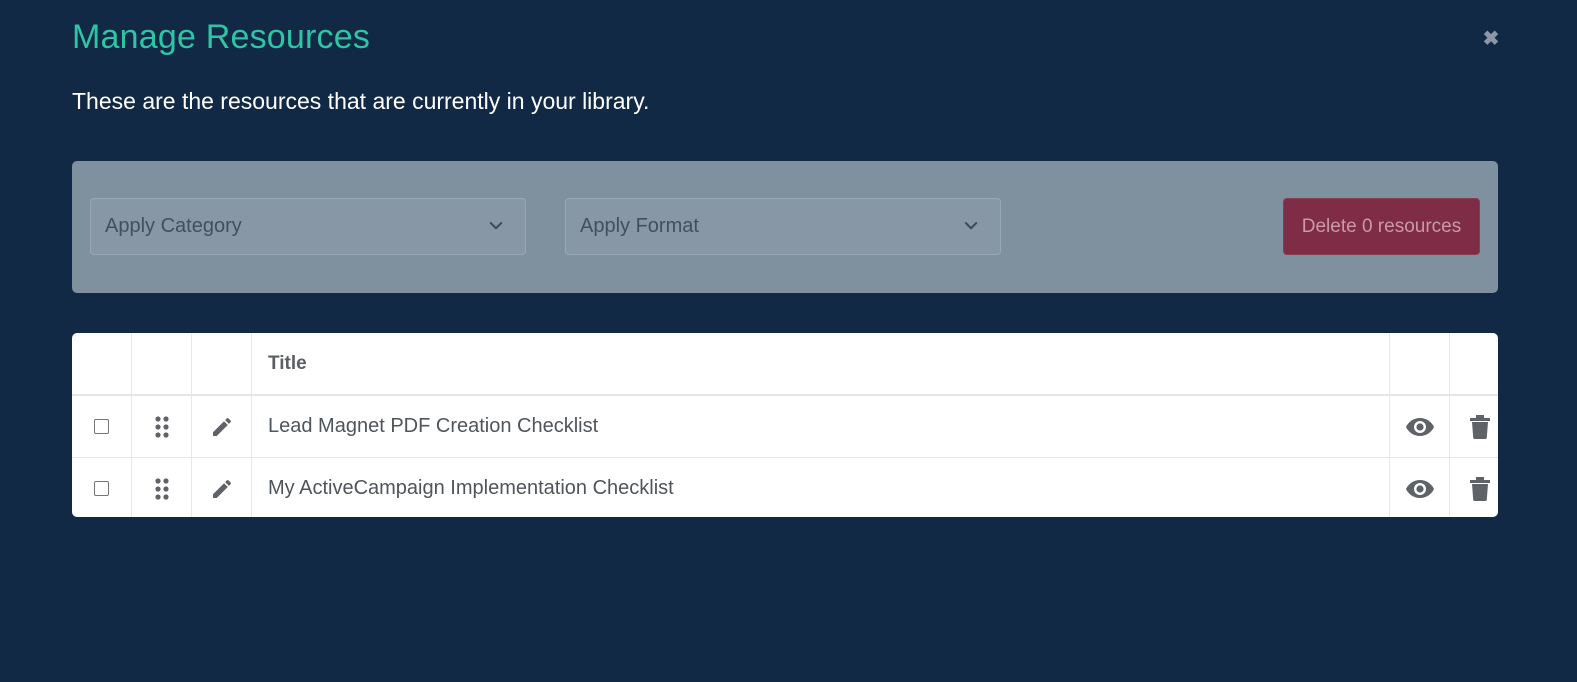 Image resolution: width=1577 pixels, height=682 pixels. What do you see at coordinates (1420, 363) in the screenshot?
I see `header-view-cell` at bounding box center [1420, 363].